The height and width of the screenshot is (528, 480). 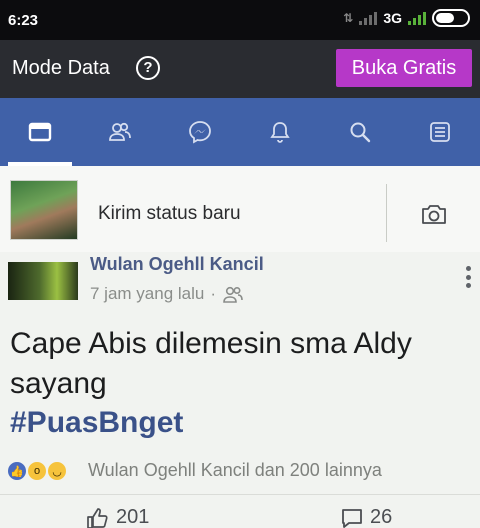 I want to click on tab-friends, so click(x=120, y=132).